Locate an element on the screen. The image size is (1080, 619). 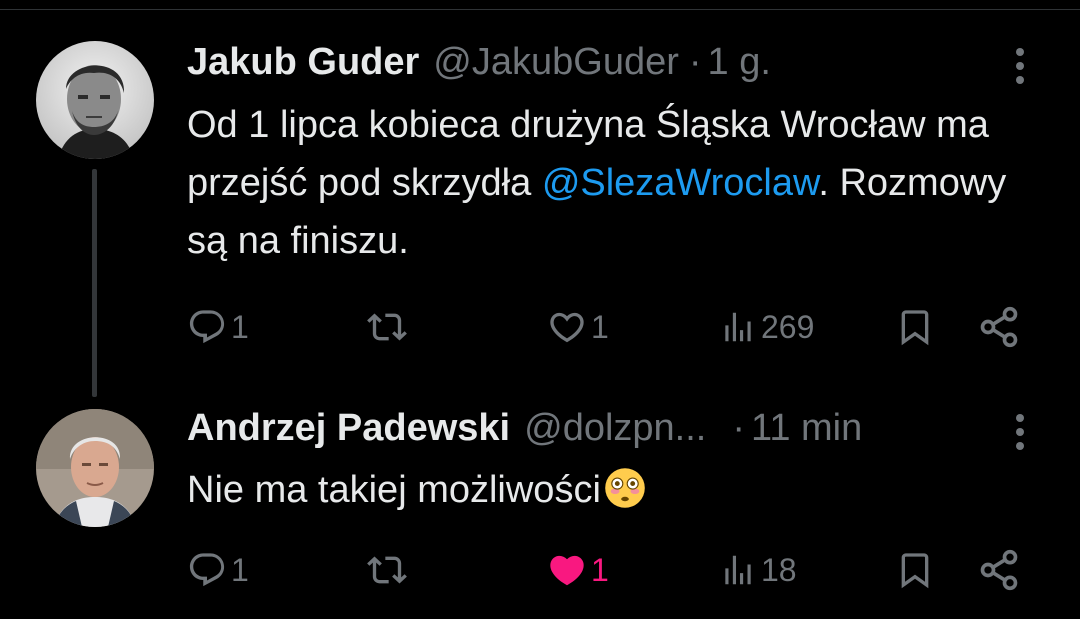
heart-filled-icon is located at coordinates (567, 570).